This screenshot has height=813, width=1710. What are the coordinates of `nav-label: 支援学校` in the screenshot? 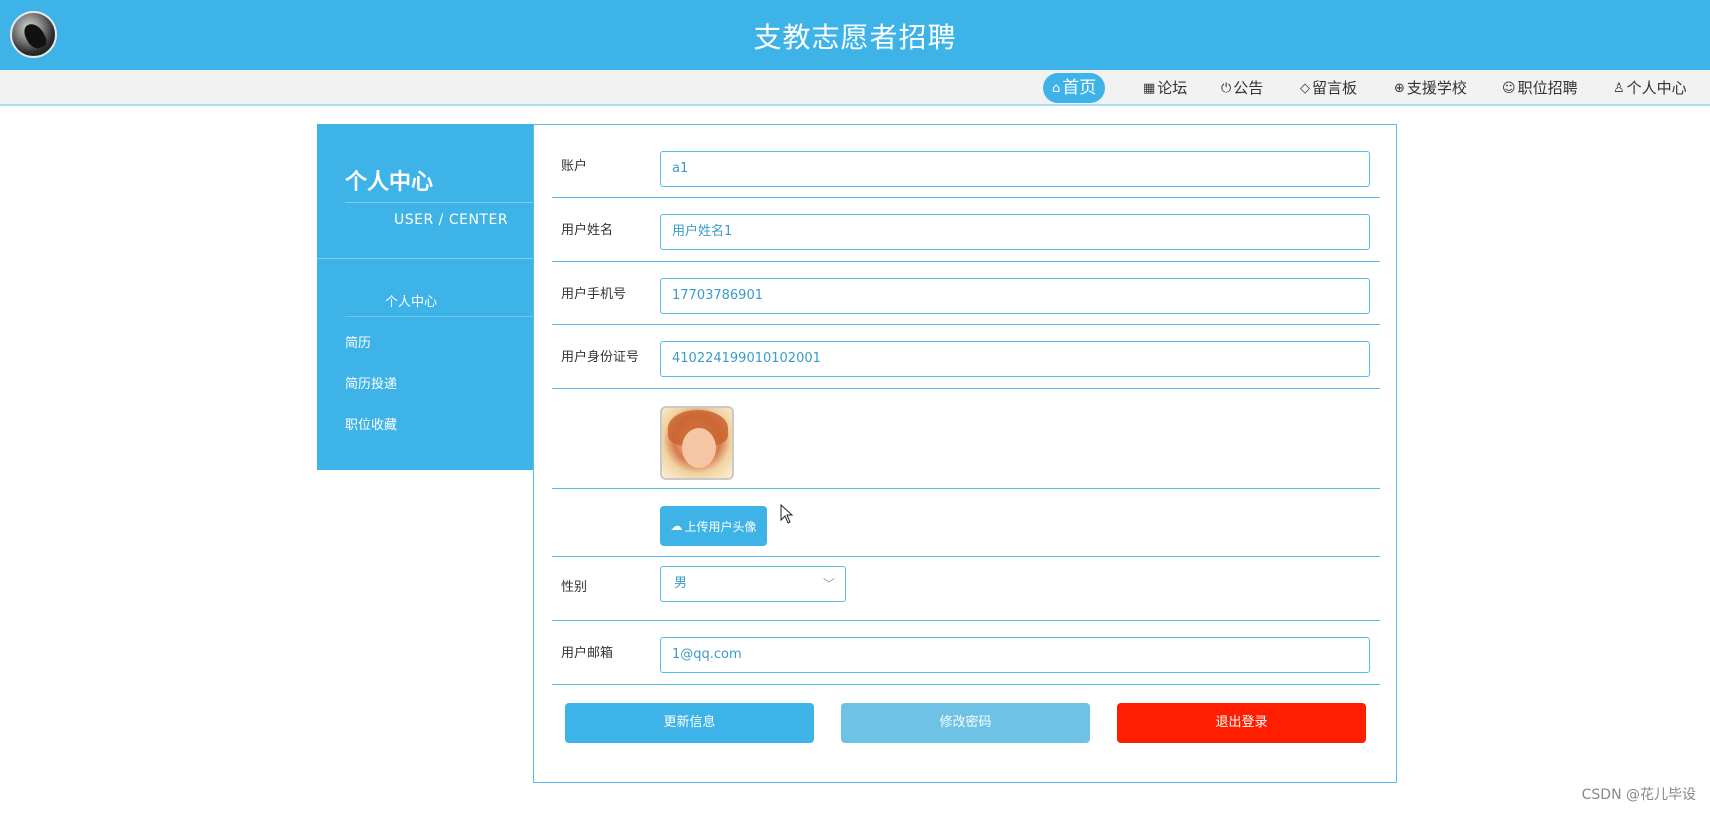 It's located at (1436, 88).